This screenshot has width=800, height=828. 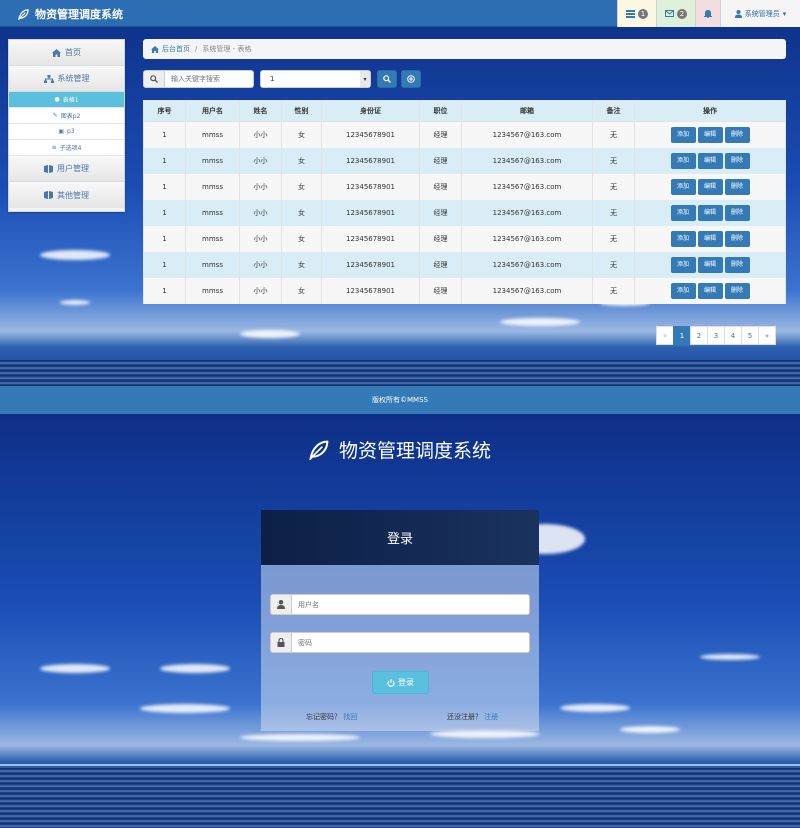 What do you see at coordinates (301, 186) in the screenshot?
I see `table-cell: 女` at bounding box center [301, 186].